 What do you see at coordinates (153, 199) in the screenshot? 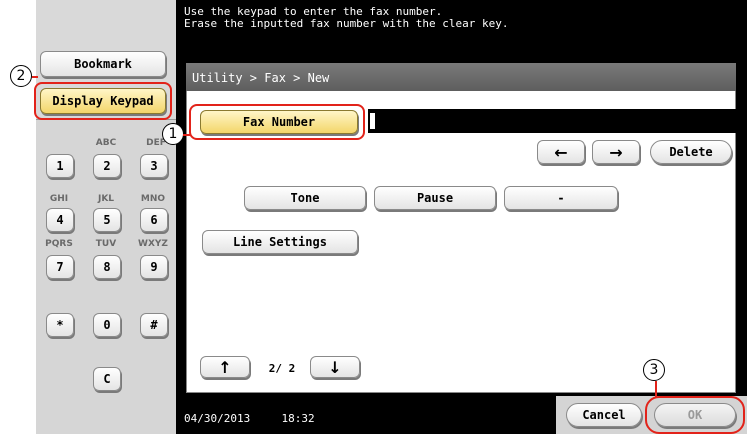
I see `key-6-letters: MNO` at bounding box center [153, 199].